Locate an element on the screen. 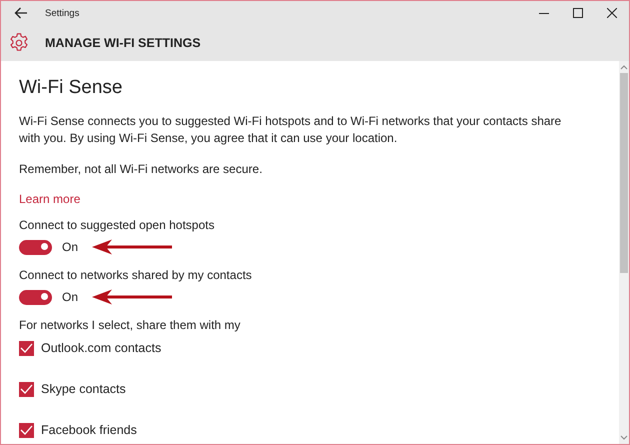  checkbox-label: Facebook friends is located at coordinates (89, 430).